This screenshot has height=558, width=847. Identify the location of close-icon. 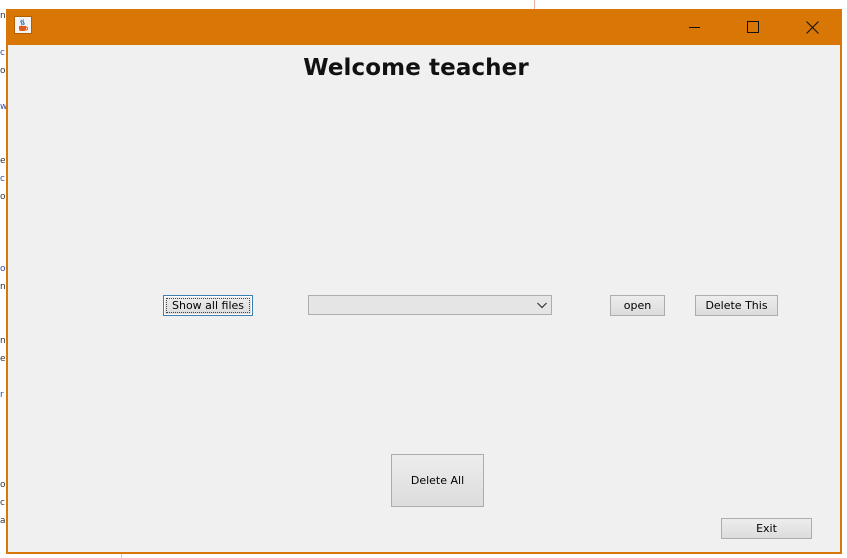
(812, 27).